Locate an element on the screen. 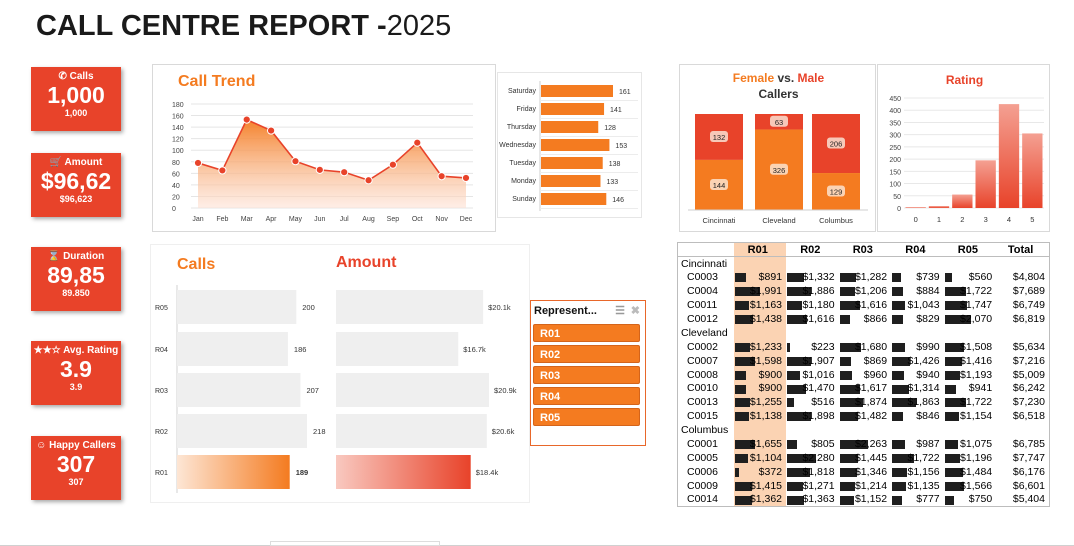 This screenshot has width=1074, height=546. table-cell-value: $1,508 is located at coordinates (976, 346).